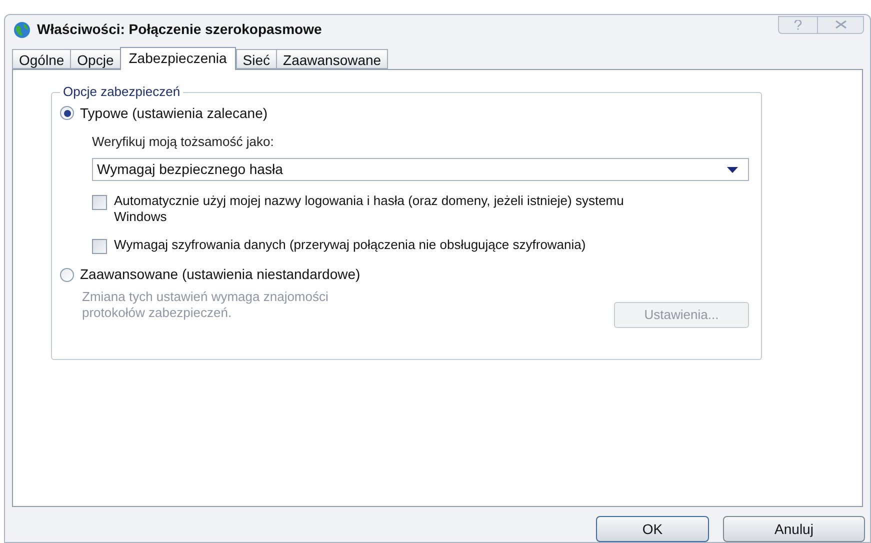 Image resolution: width=871 pixels, height=543 pixels. I want to click on tab: Ogólne, so click(42, 58).